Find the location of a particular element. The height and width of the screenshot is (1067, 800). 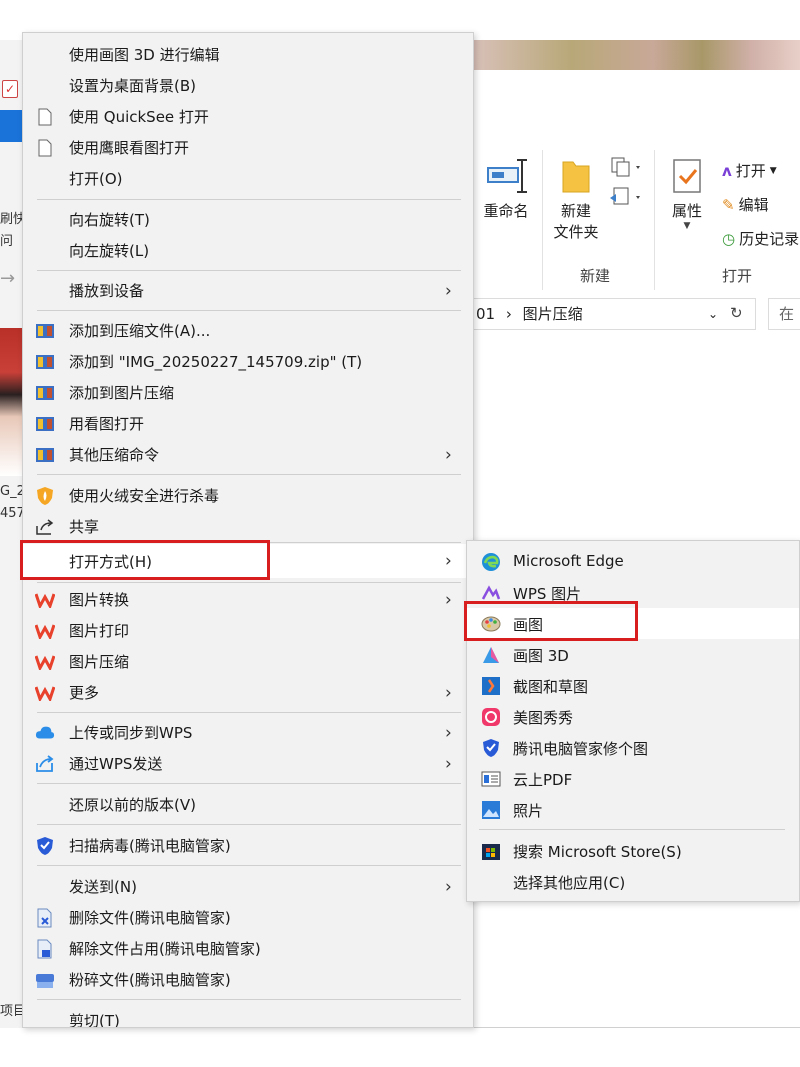

submenu-item-tencent-photo-fix: 腾讯电脑管家修个图 is located at coordinates (633, 747).